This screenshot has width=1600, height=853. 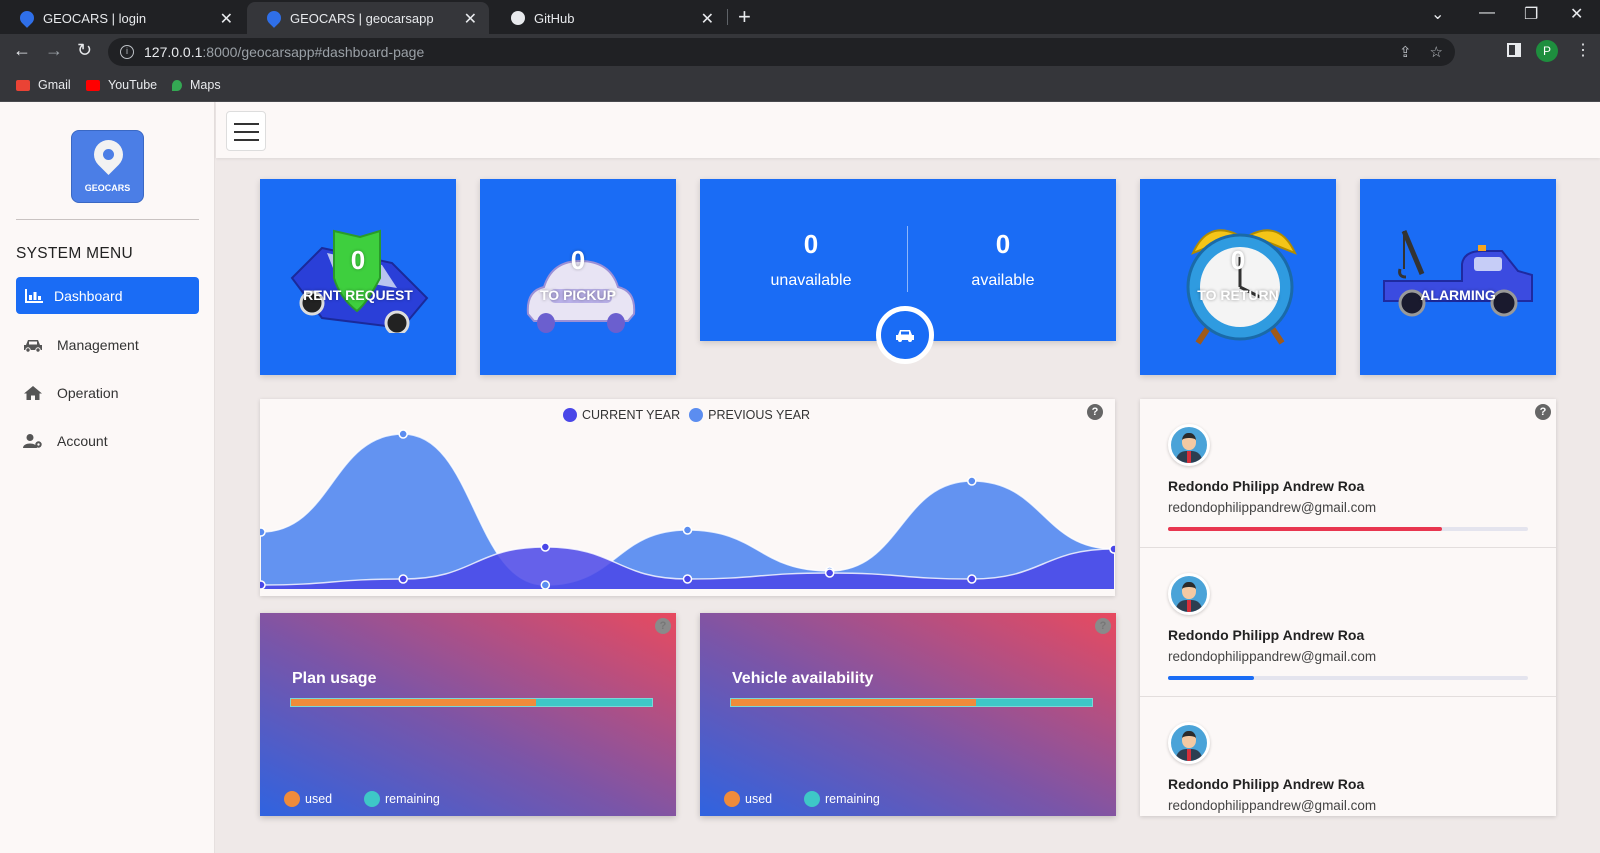 I want to click on yearly-area-chart: CURRENT YEAR PREVIOUS YEAR ?, so click(x=687, y=497).